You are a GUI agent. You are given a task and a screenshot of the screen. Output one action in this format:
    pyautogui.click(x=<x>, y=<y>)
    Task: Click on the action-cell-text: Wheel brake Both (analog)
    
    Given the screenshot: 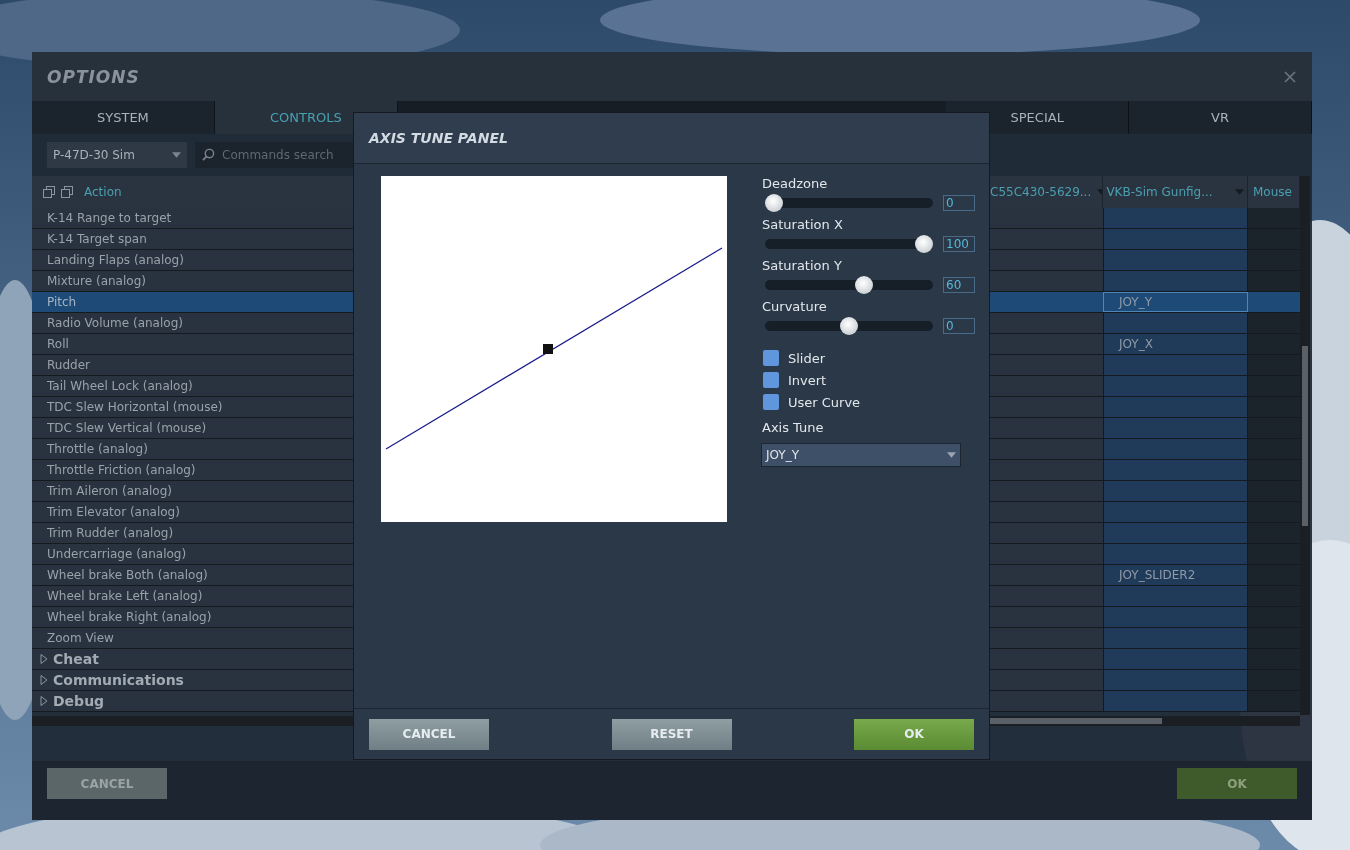 What is the action you would take?
    pyautogui.click(x=127, y=575)
    